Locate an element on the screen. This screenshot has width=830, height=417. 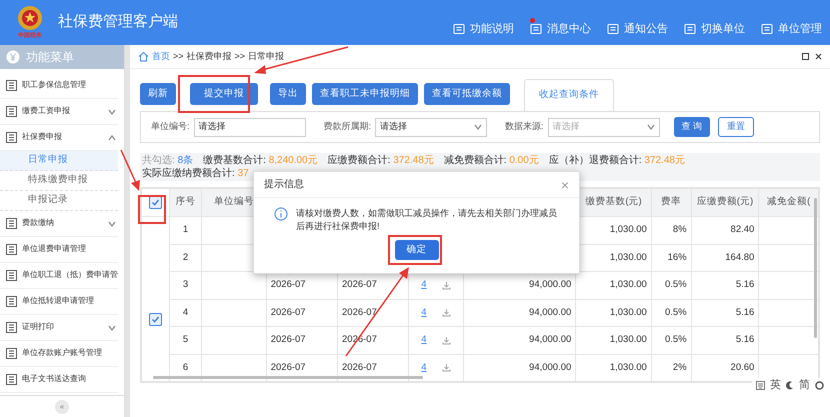
toolbar-button: 查看职工未申报明细 is located at coordinates (365, 94).